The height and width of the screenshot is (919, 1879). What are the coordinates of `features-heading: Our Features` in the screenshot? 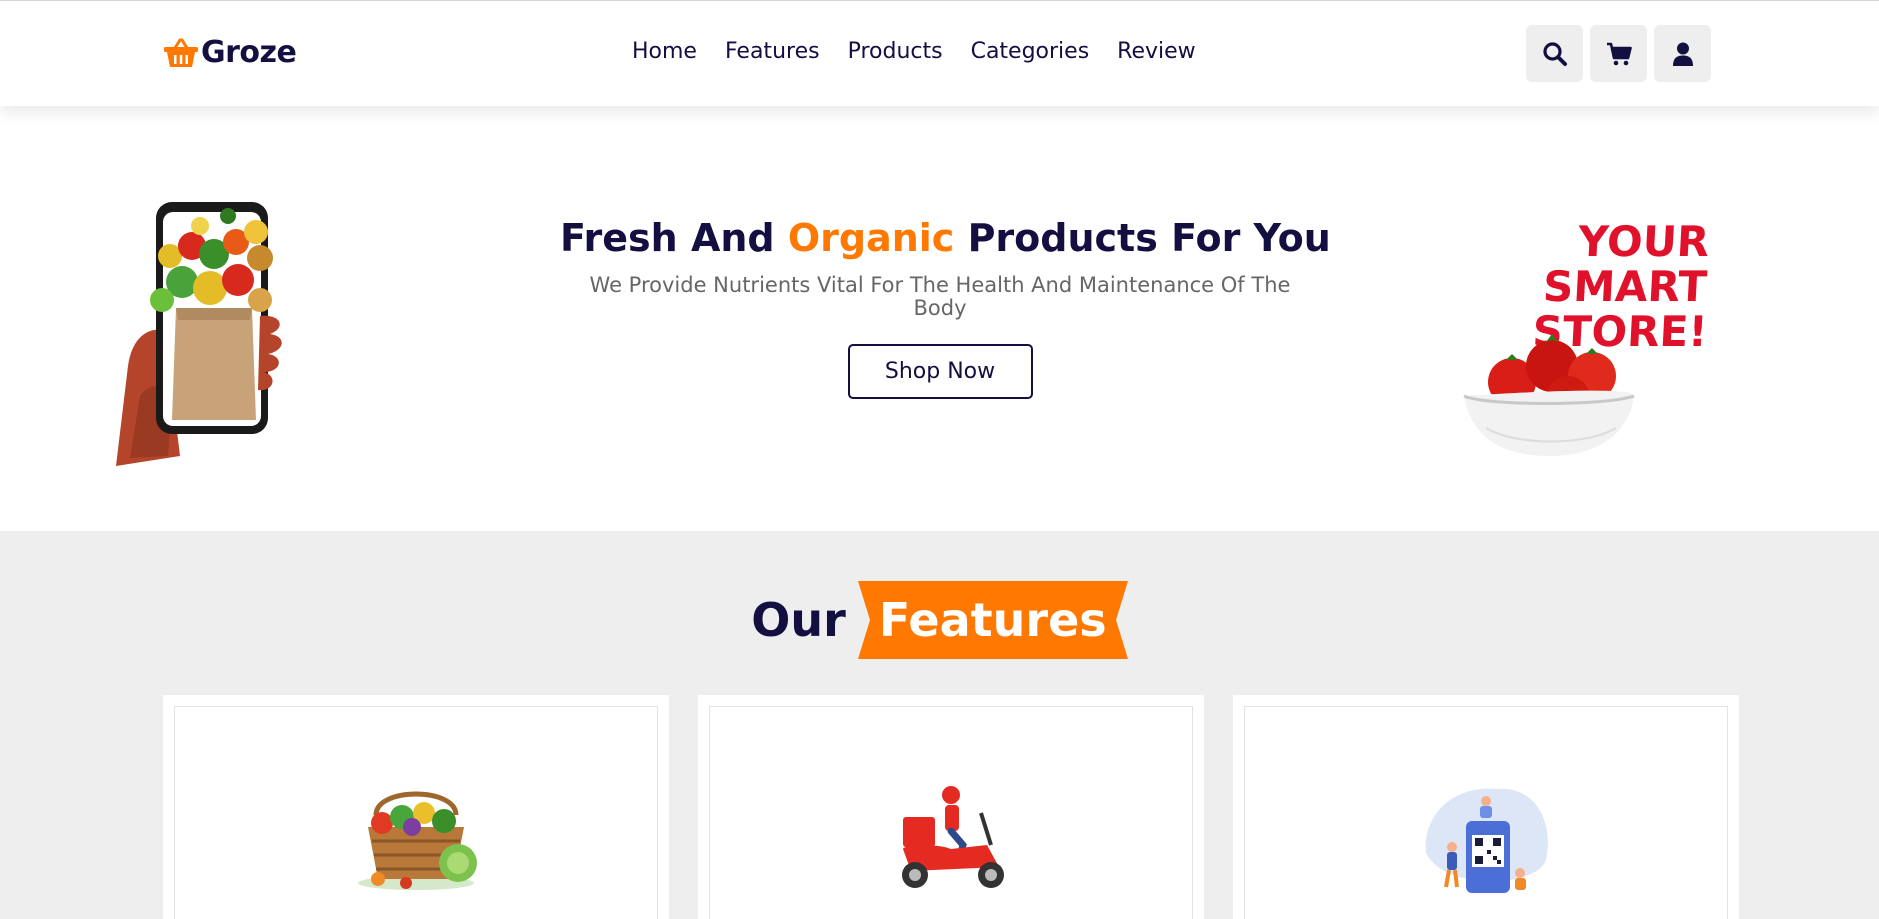 It's located at (939, 620).